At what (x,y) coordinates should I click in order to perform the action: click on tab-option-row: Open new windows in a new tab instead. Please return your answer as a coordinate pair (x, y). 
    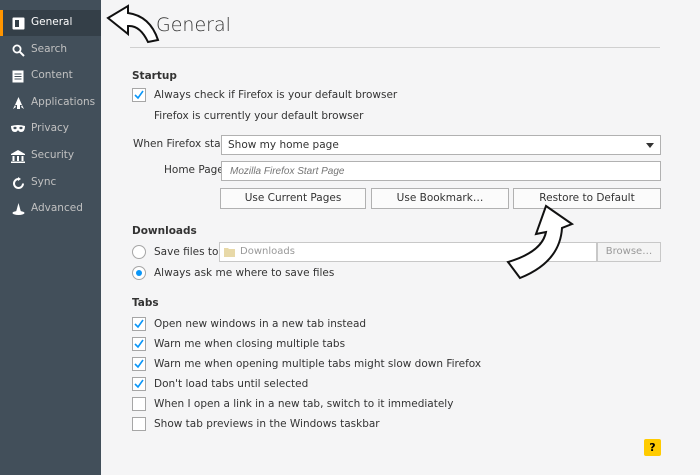
    Looking at the image, I should click on (249, 324).